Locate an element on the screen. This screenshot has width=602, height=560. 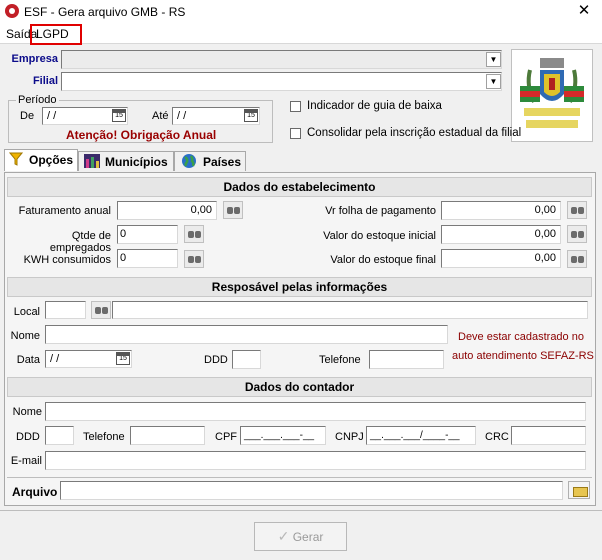
cnpj-label: CNPJ is located at coordinates (349, 437).